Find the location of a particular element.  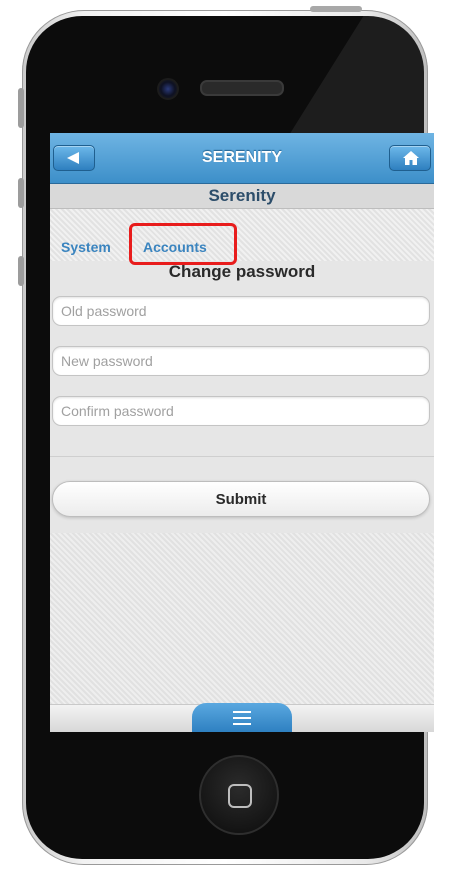

hardware-home-button is located at coordinates (239, 795).